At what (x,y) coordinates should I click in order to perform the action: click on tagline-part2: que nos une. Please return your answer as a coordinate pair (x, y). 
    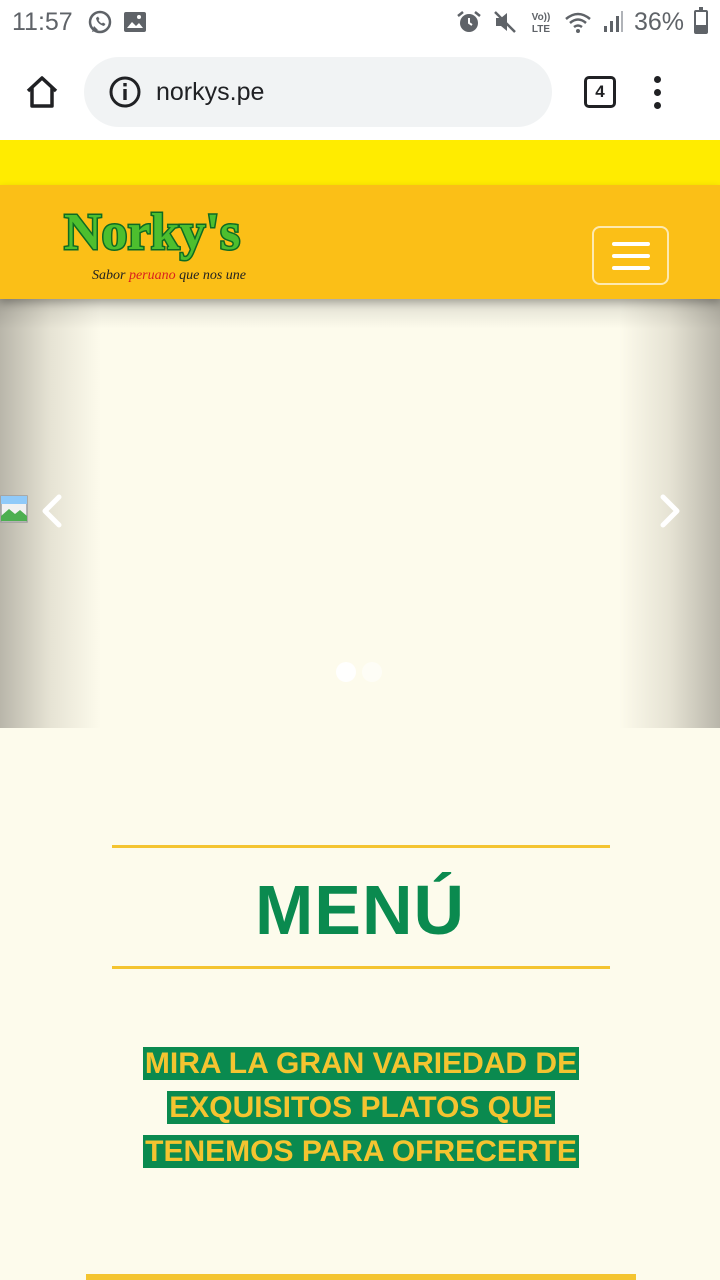
    Looking at the image, I should click on (212, 275).